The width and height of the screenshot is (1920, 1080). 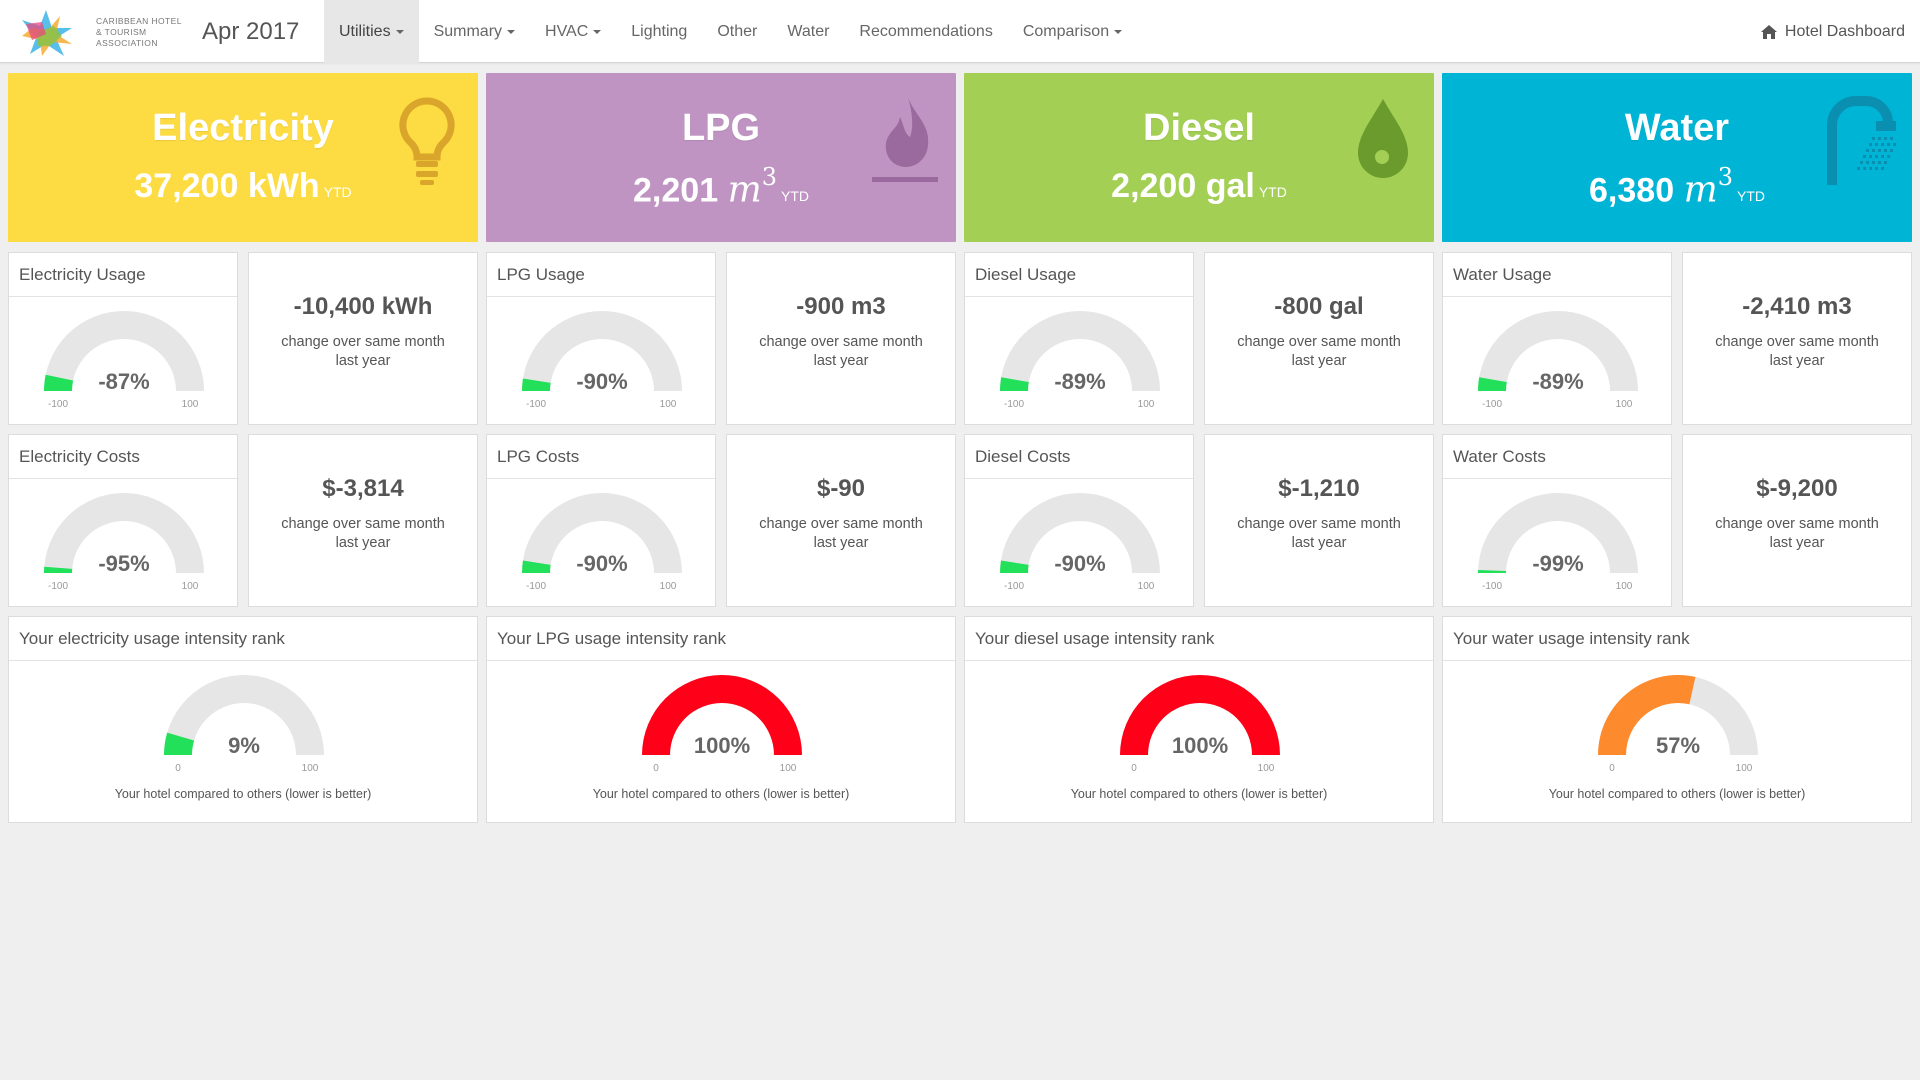 What do you see at coordinates (1677, 639) in the screenshot?
I see `panel-title: Your water usage intensity rank` at bounding box center [1677, 639].